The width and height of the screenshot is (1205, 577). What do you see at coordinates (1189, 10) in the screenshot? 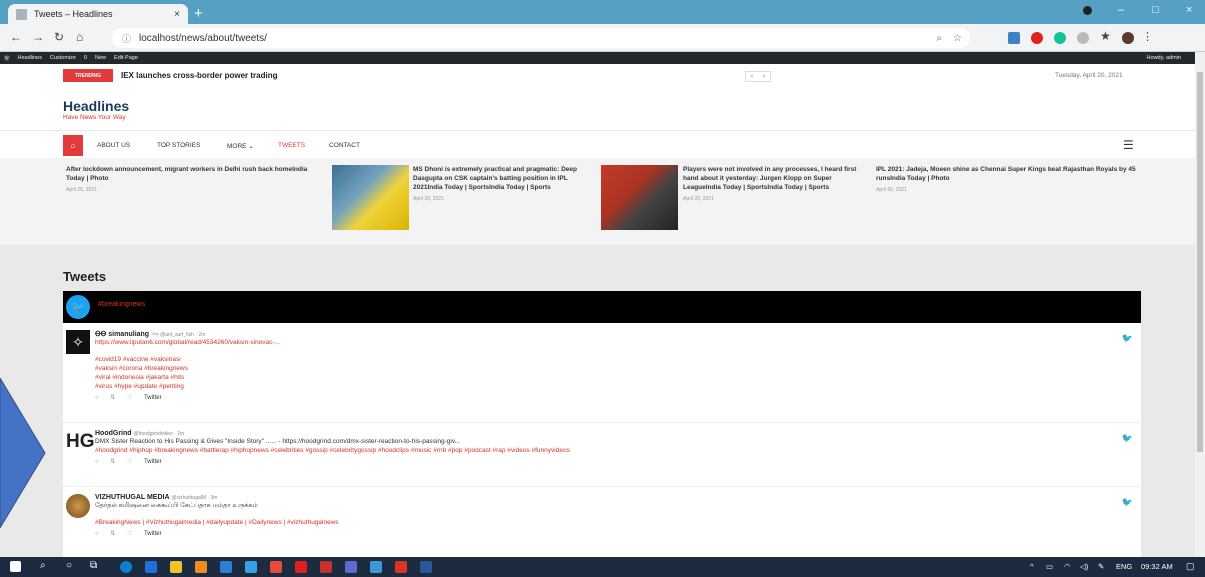
I see `close-window-button: ×` at bounding box center [1189, 10].